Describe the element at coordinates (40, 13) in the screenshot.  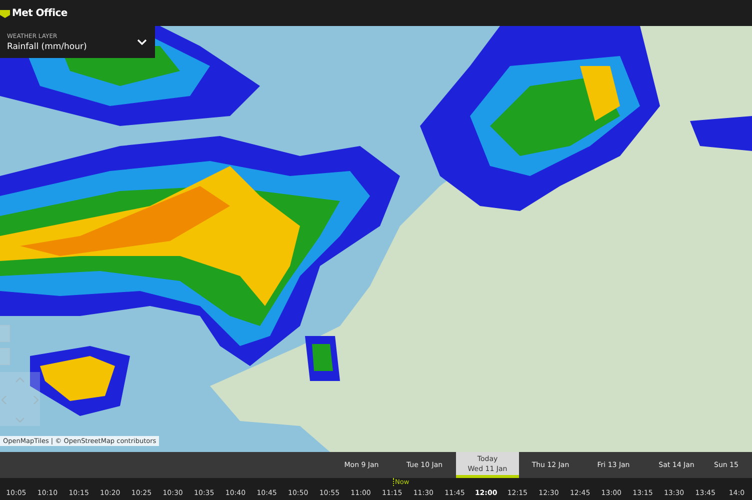
I see `logo-text: Met Office` at that location.